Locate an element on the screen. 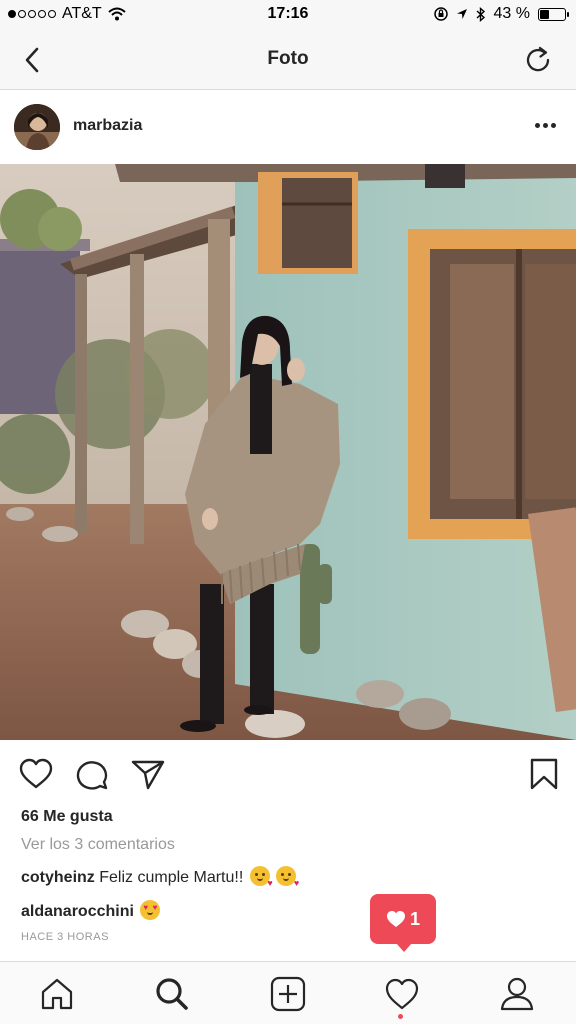  comment-button is located at coordinates (92, 774).